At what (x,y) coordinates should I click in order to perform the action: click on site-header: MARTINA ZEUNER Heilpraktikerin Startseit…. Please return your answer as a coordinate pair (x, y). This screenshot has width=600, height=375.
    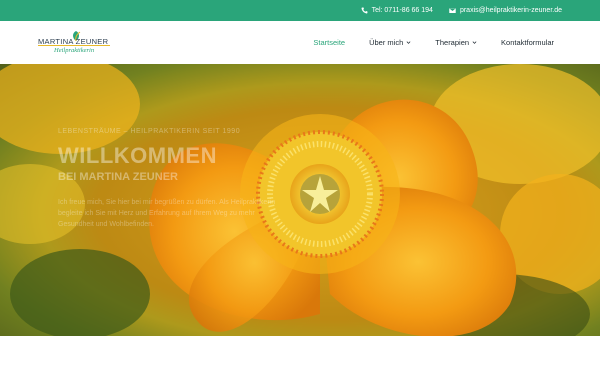
    Looking at the image, I should click on (300, 42).